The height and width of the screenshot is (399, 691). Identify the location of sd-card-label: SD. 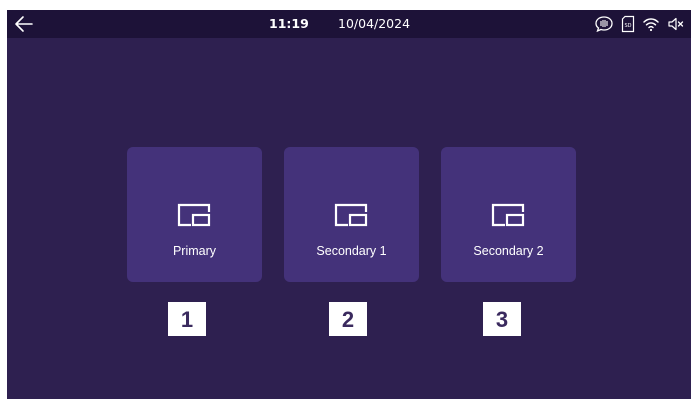
(627, 26).